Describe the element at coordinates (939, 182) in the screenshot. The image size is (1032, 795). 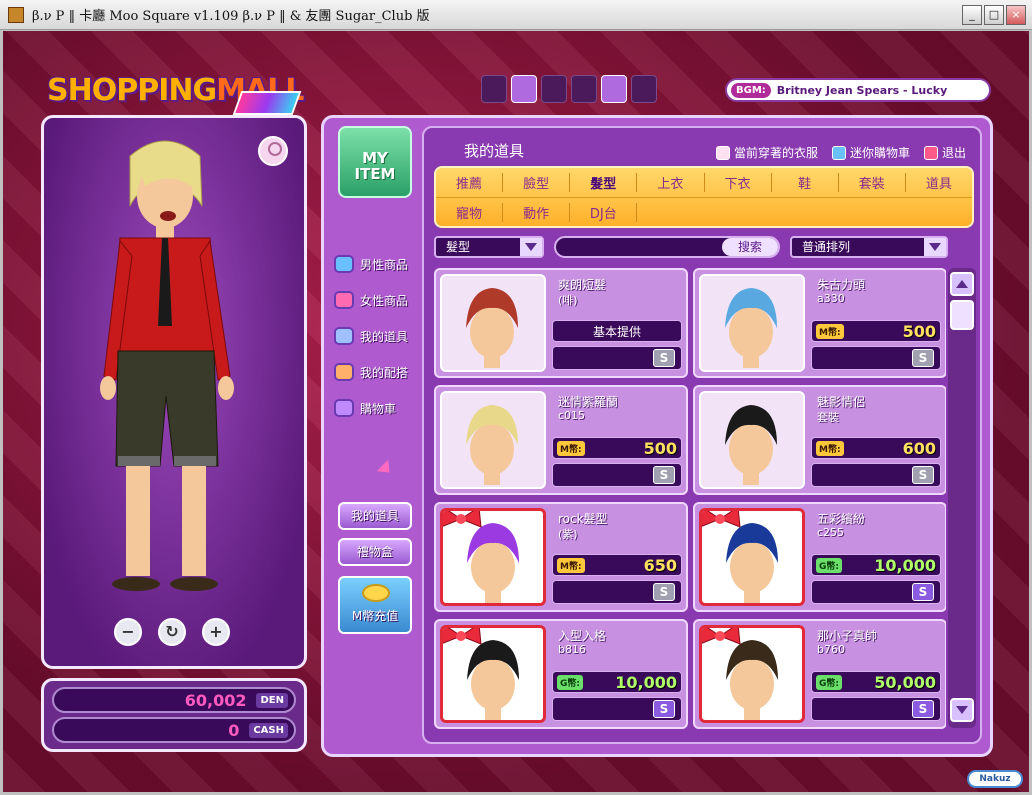
I see `tab-tabs_row1-7: 道具` at that location.